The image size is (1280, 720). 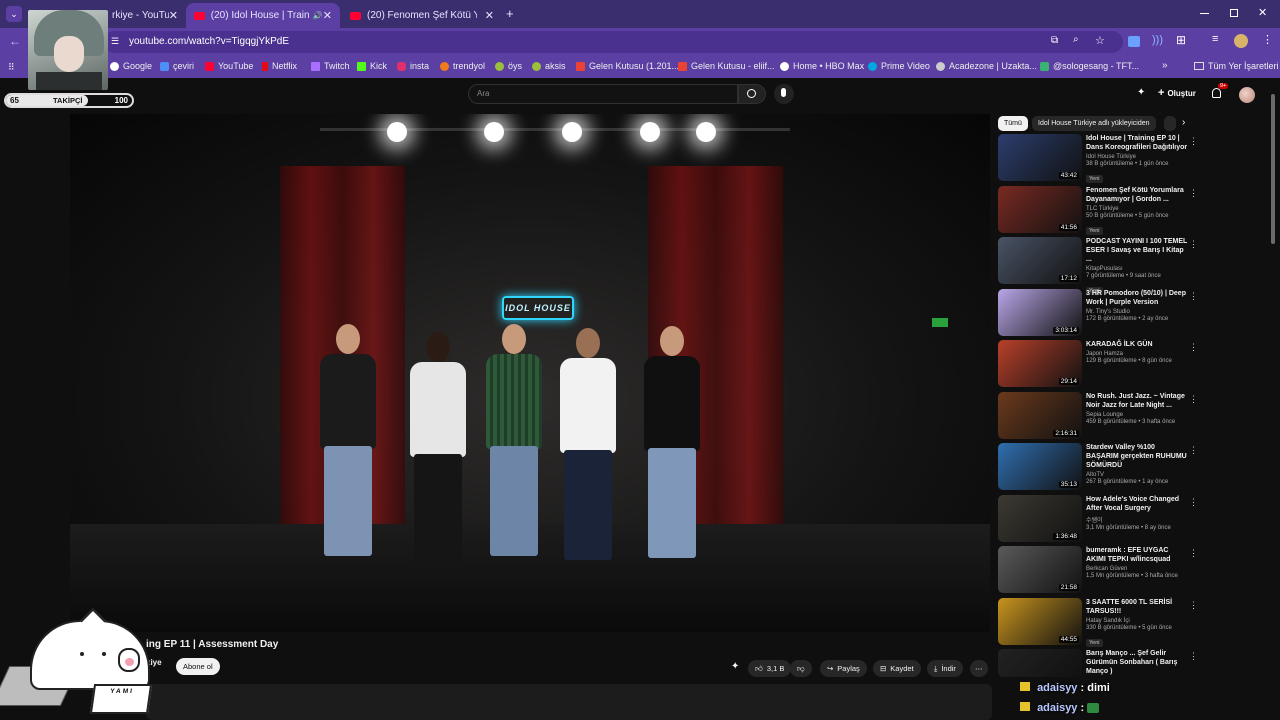 What do you see at coordinates (1137, 354) in the screenshot?
I see `video-channel: Japon Hamza` at bounding box center [1137, 354].